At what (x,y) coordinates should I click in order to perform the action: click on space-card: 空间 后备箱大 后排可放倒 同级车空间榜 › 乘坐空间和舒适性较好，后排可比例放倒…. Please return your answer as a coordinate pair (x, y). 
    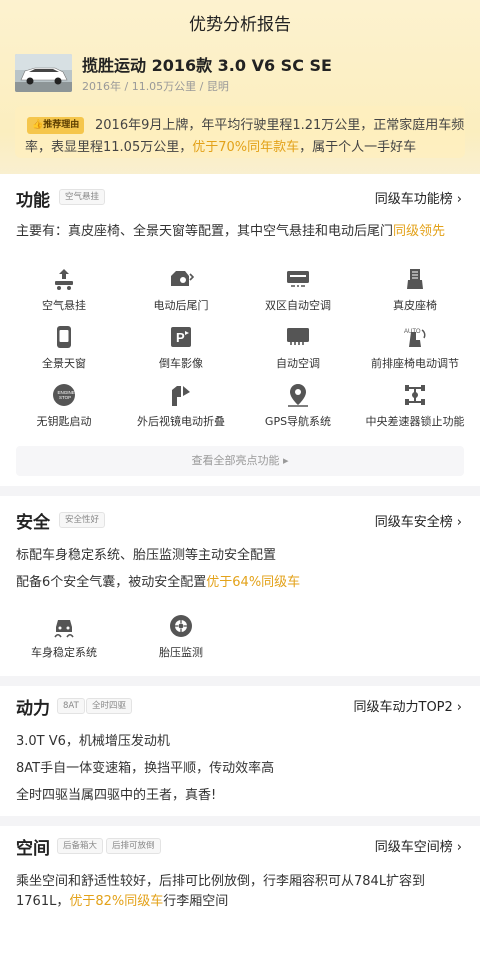
    Looking at the image, I should click on (240, 896).